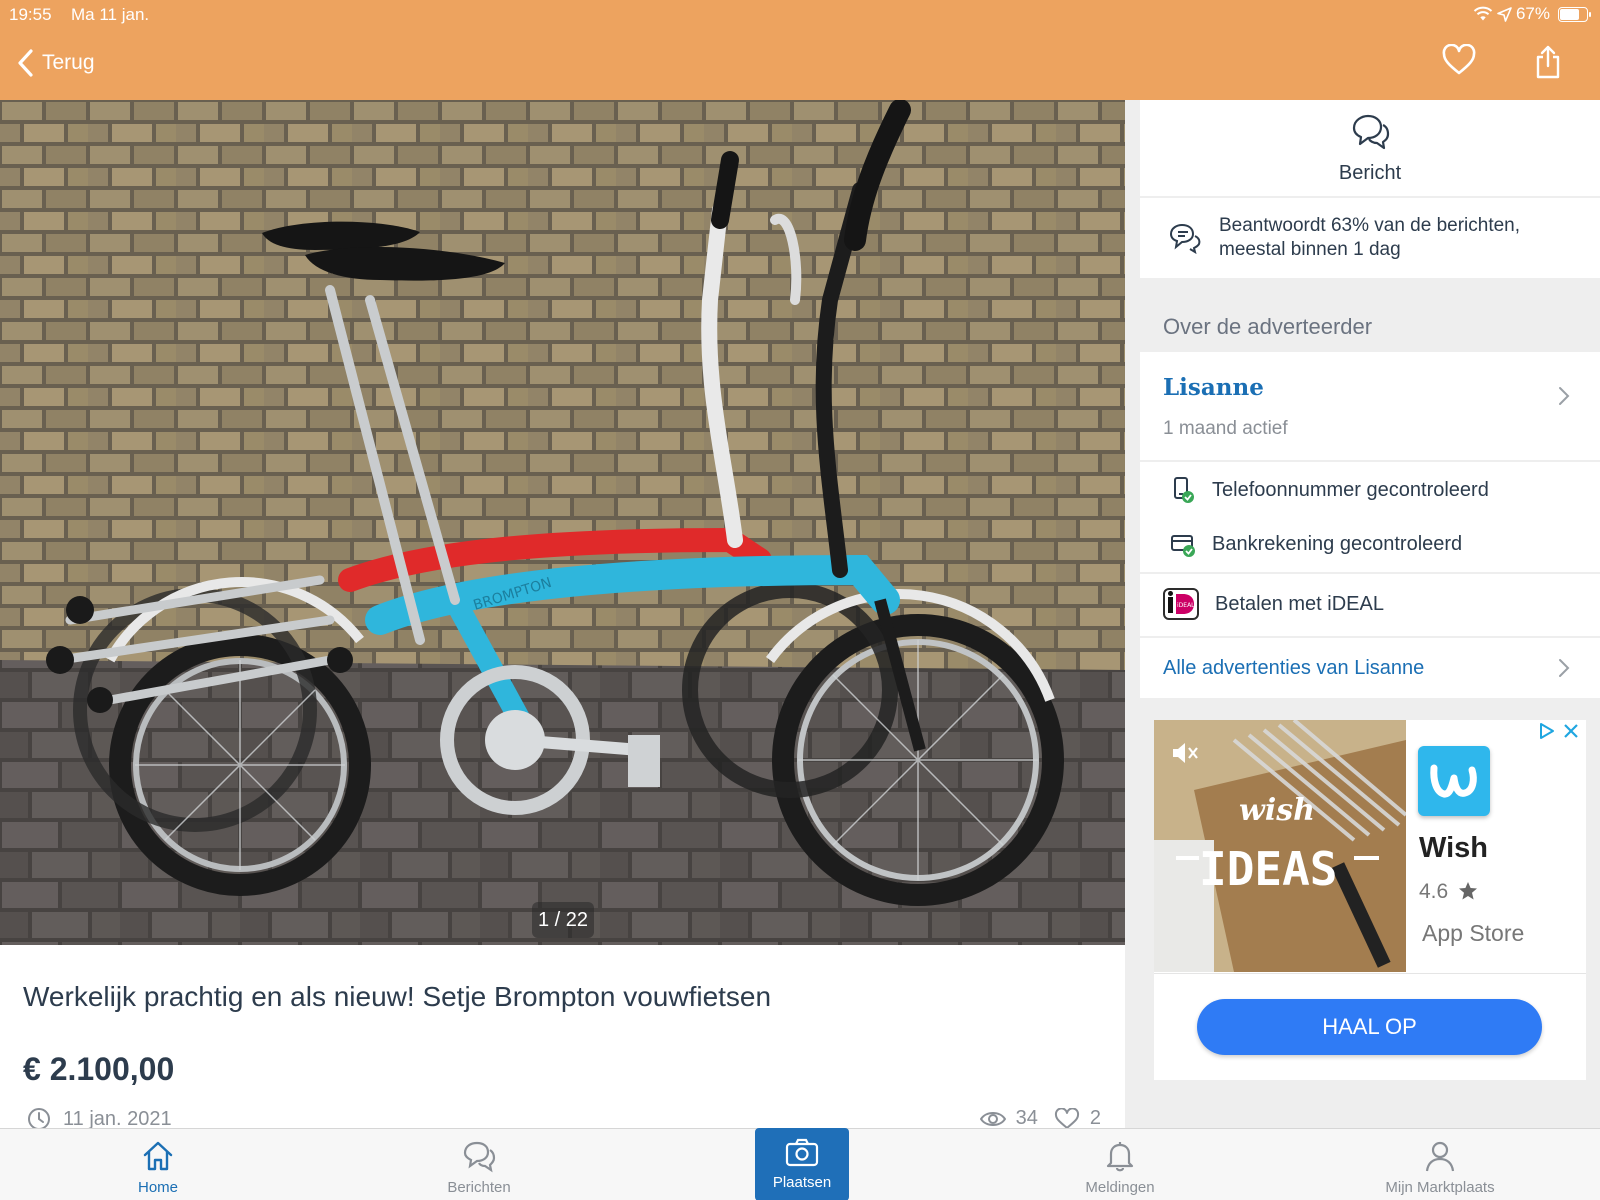 Image resolution: width=1600 pixels, height=1200 pixels. What do you see at coordinates (1440, 1156) in the screenshot?
I see `person-icon` at bounding box center [1440, 1156].